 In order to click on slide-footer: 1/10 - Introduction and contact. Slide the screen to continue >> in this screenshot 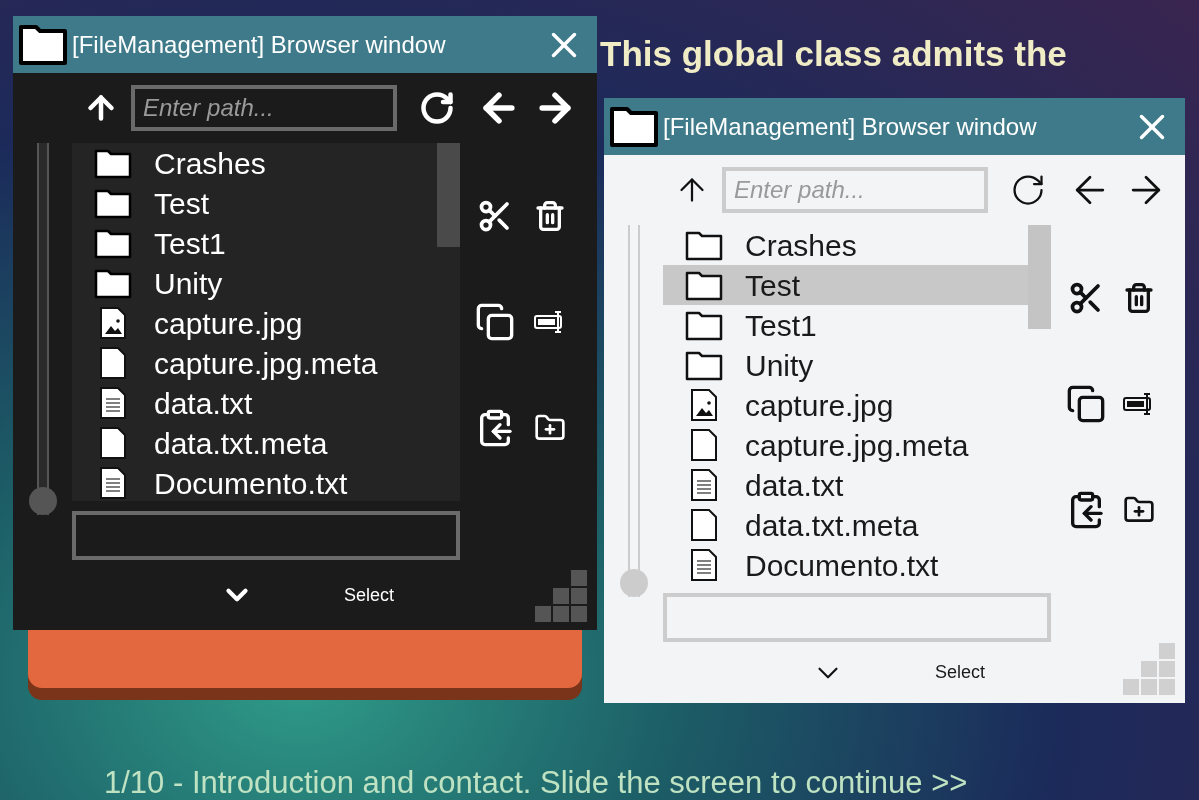, I will do `click(536, 780)`.